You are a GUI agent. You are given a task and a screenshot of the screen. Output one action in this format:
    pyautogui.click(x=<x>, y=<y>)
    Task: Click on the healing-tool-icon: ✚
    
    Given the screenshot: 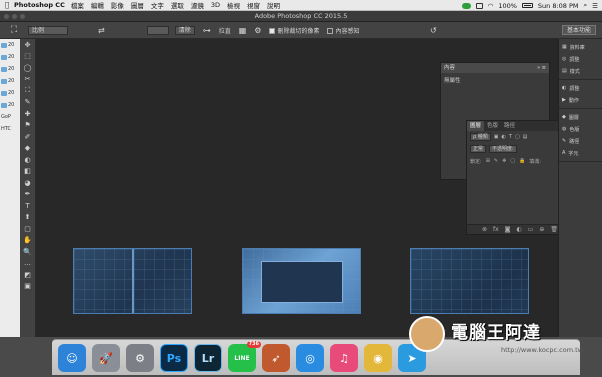 What is the action you would take?
    pyautogui.click(x=27, y=114)
    